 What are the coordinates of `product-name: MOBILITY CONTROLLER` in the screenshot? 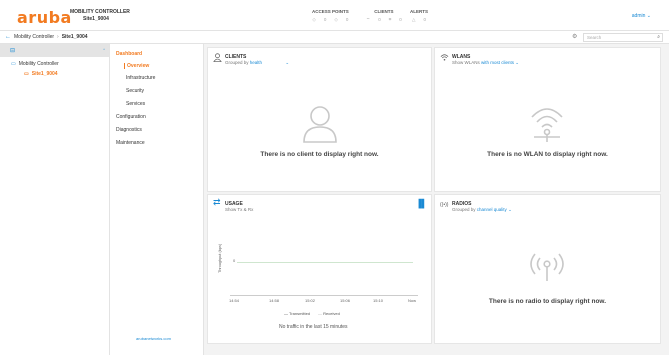 It's located at (100, 12).